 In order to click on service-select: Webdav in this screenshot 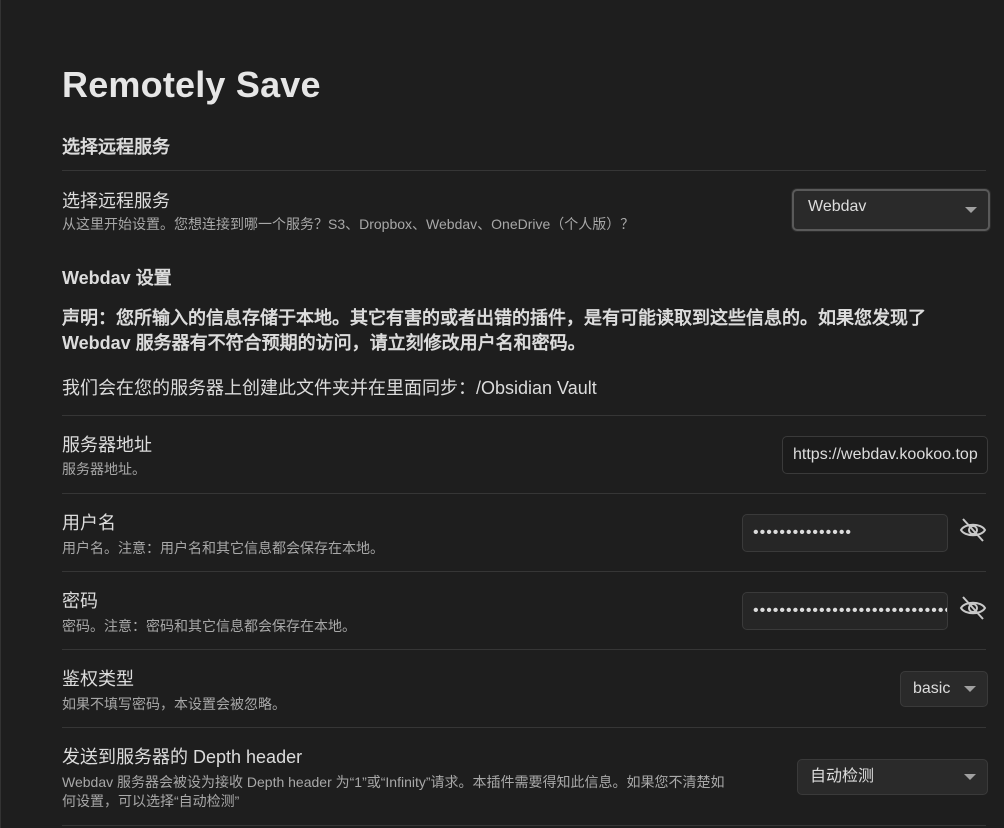, I will do `click(891, 210)`.